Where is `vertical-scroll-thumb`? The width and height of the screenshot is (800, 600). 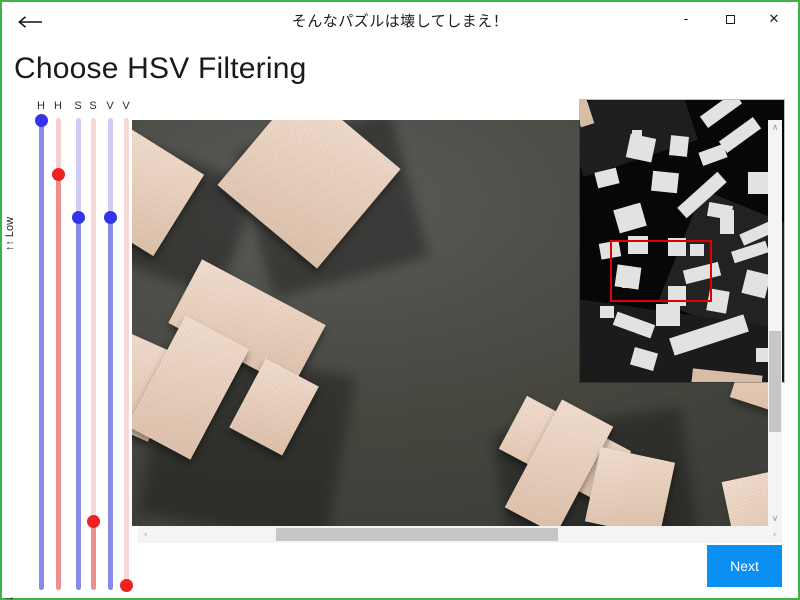 vertical-scroll-thumb is located at coordinates (775, 381).